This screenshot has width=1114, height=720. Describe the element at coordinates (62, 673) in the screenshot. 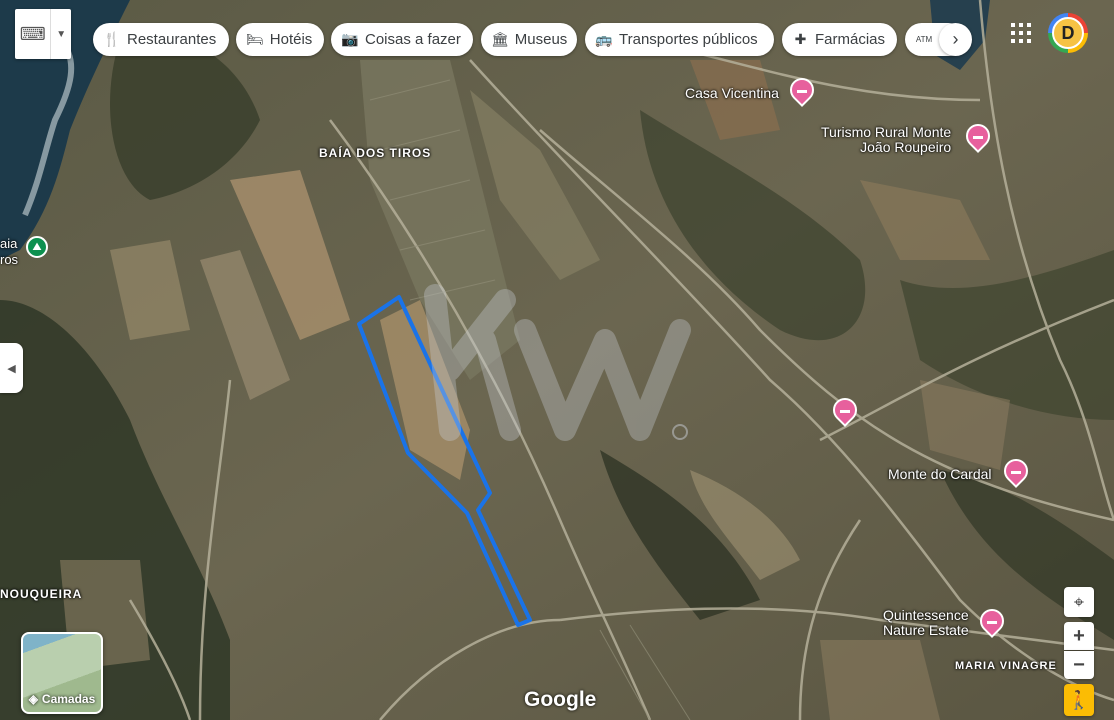

I see `layers-button: ◈ Camadas` at that location.